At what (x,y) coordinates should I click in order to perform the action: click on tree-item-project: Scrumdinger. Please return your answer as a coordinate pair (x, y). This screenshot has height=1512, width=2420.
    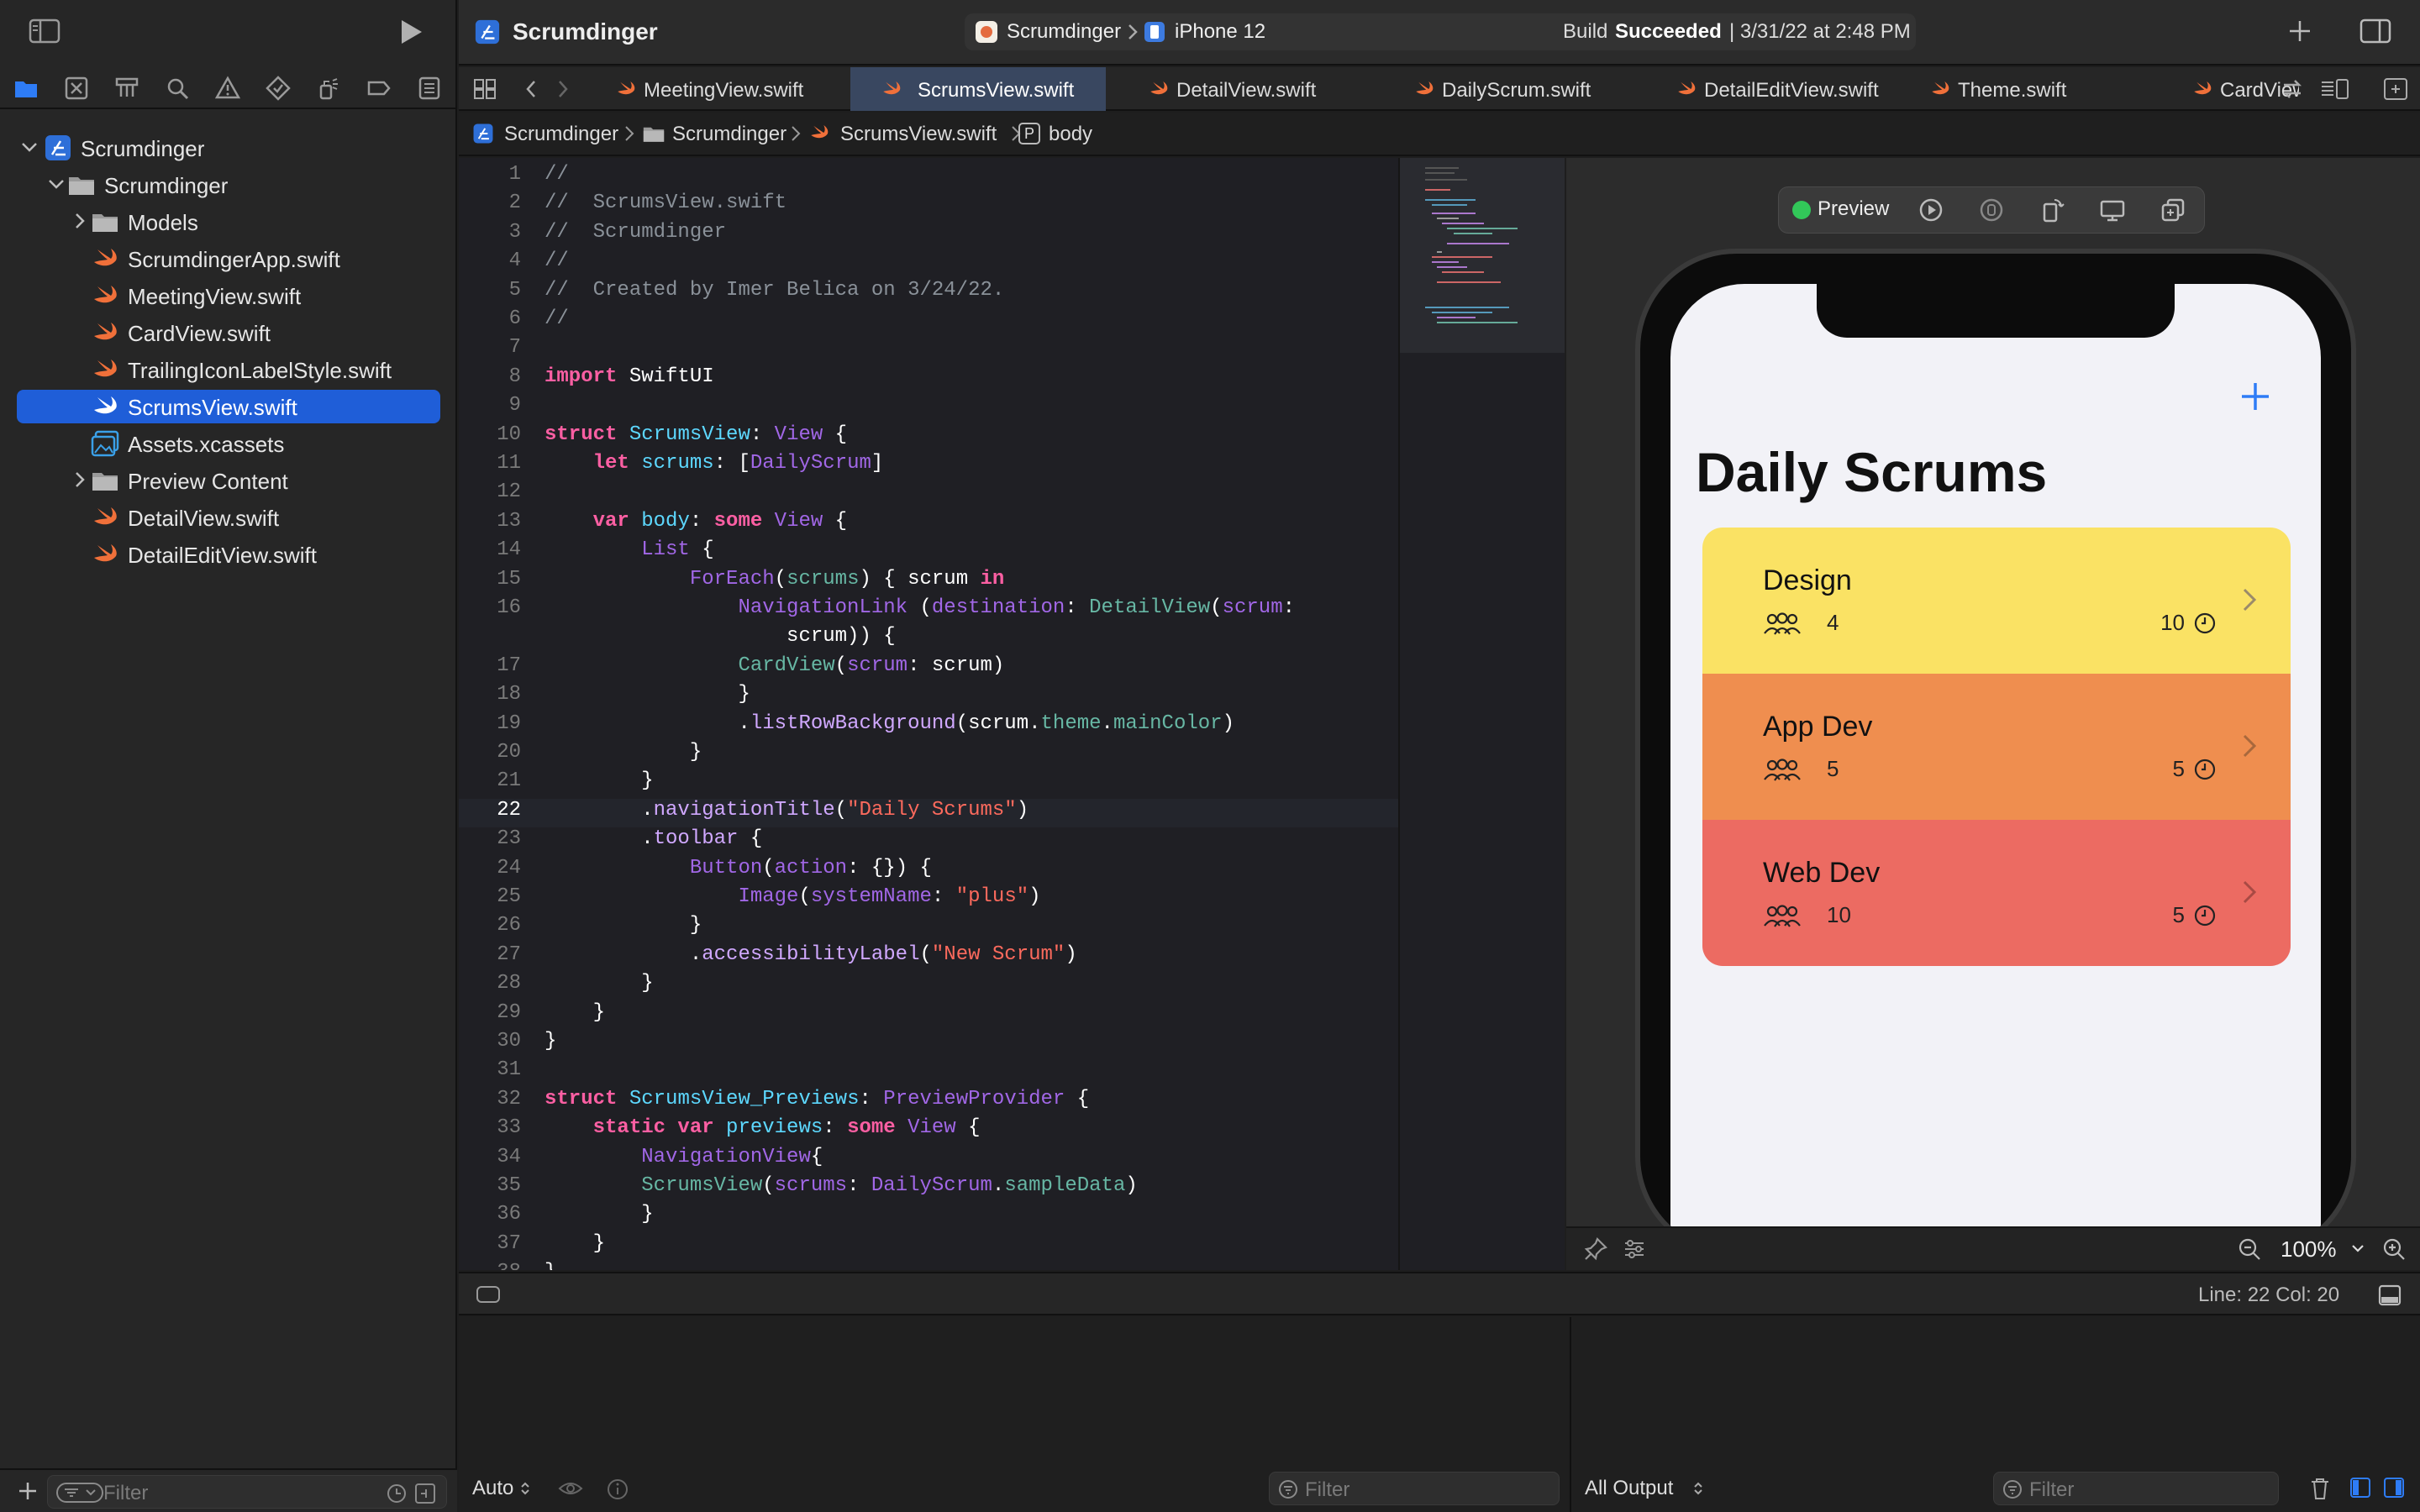
    Looking at the image, I should click on (228, 148).